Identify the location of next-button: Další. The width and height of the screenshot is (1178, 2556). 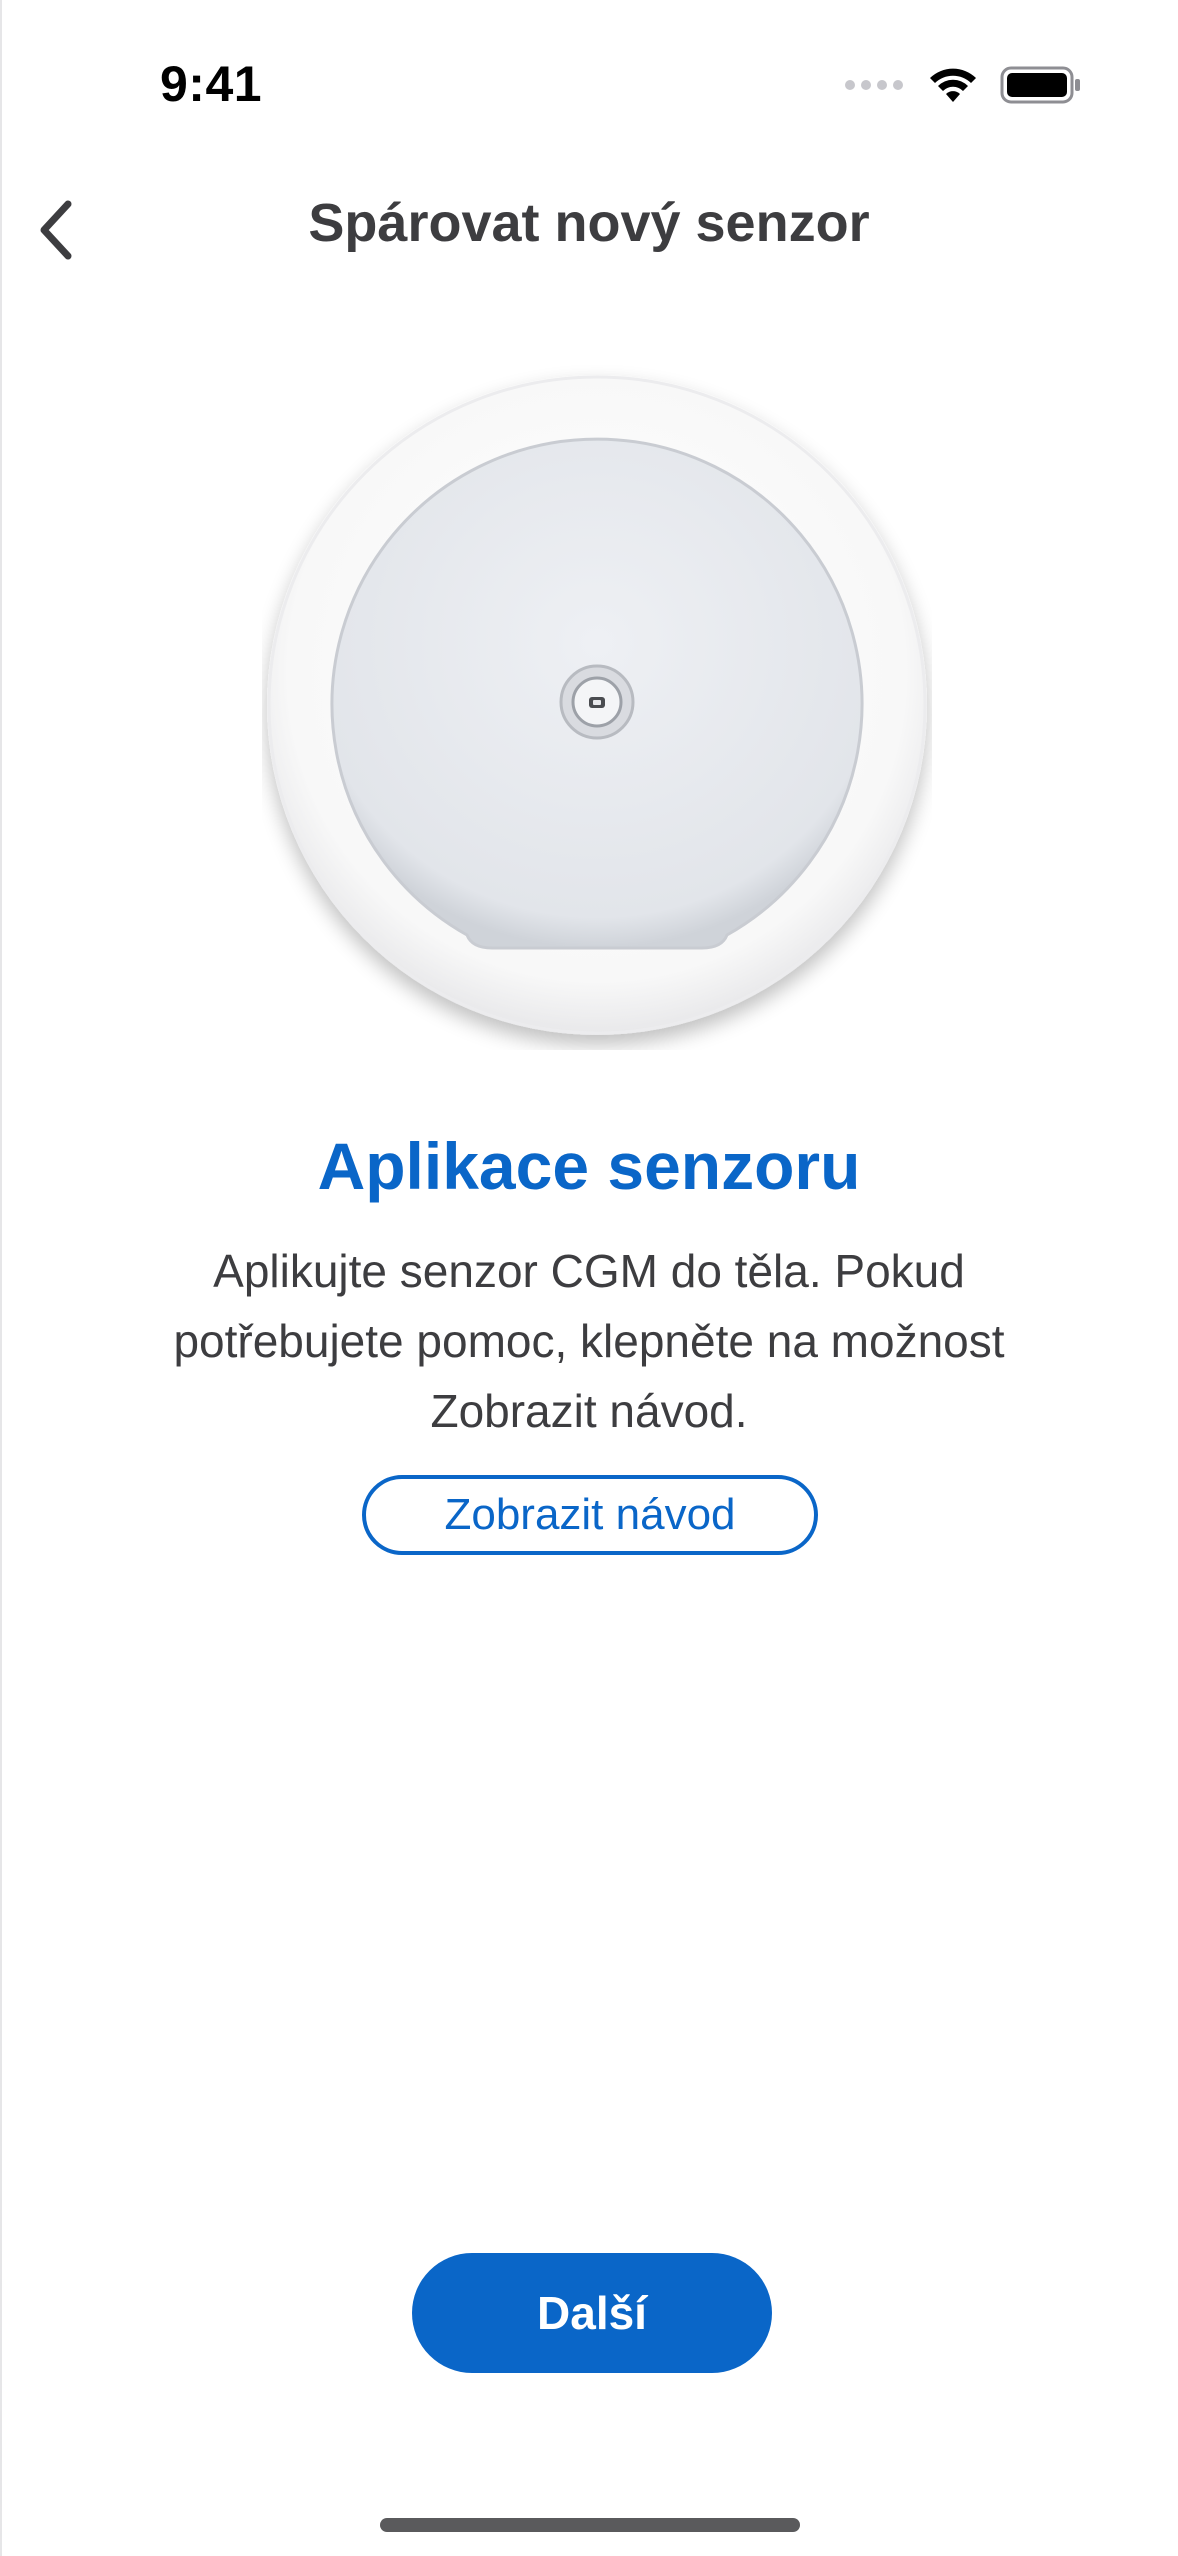
(592, 2313).